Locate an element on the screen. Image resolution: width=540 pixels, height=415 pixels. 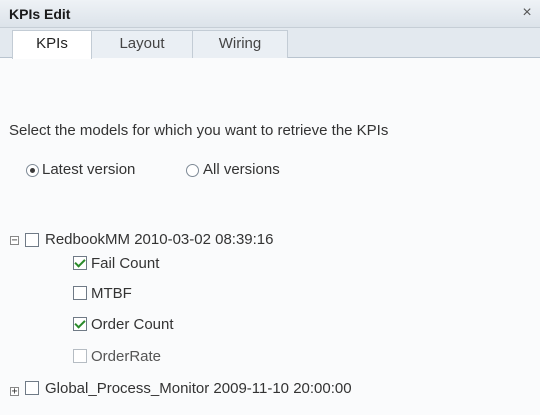
global-process-monitor-checkbox is located at coordinates (32, 388).